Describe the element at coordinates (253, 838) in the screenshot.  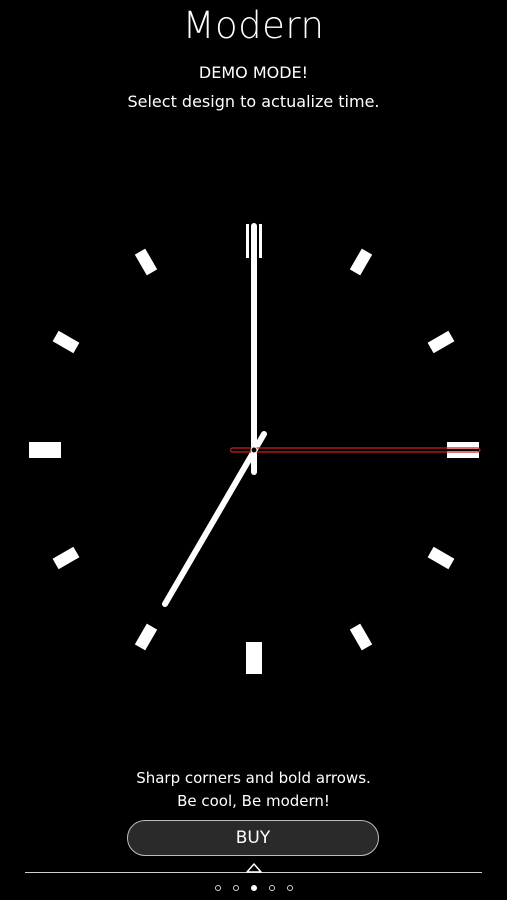
I see `buy-button: BUY` at that location.